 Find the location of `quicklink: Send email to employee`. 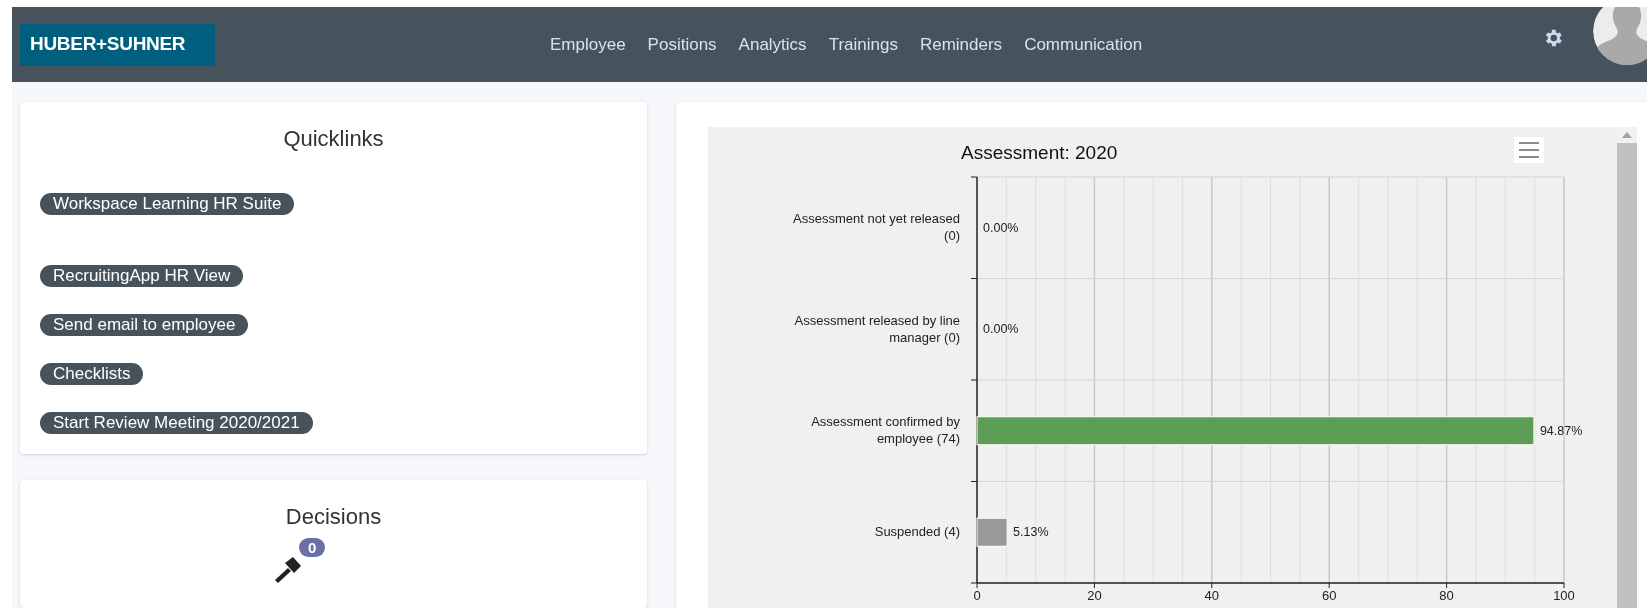

quicklink: Send email to employee is located at coordinates (144, 325).